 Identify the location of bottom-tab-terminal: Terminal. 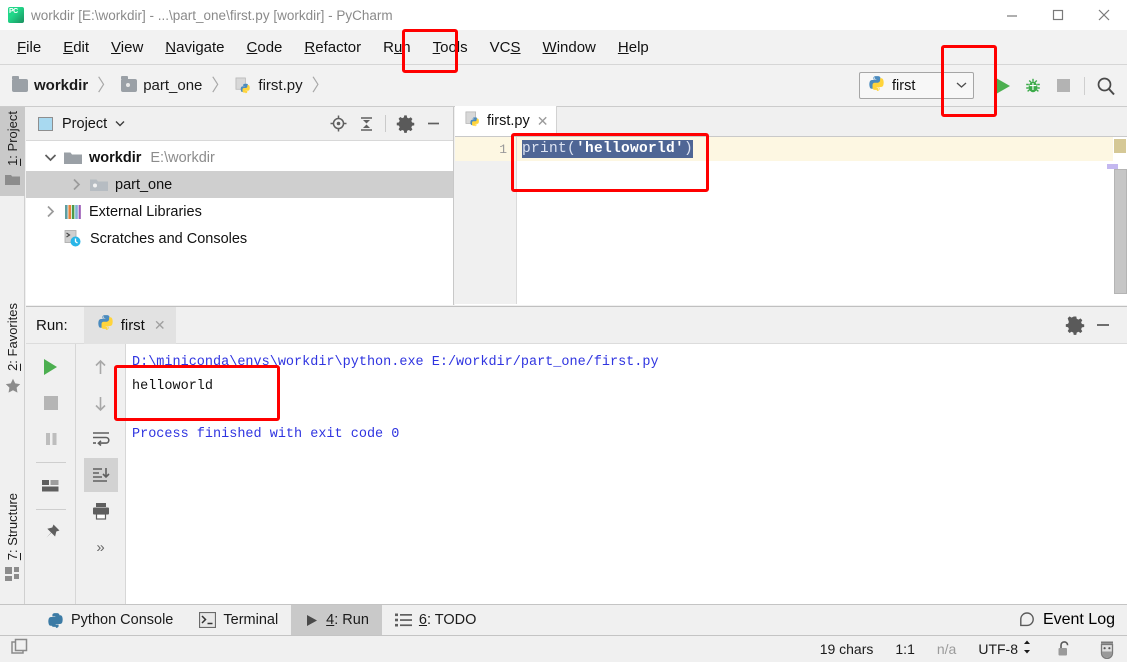
(238, 620).